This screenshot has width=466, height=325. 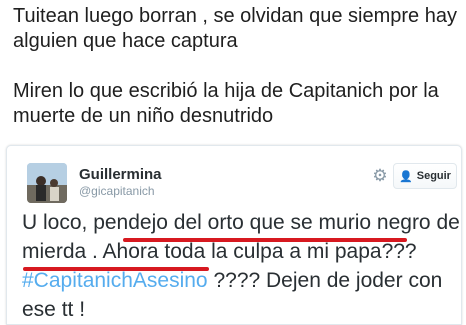 What do you see at coordinates (120, 174) in the screenshot?
I see `user-name: Guillermina` at bounding box center [120, 174].